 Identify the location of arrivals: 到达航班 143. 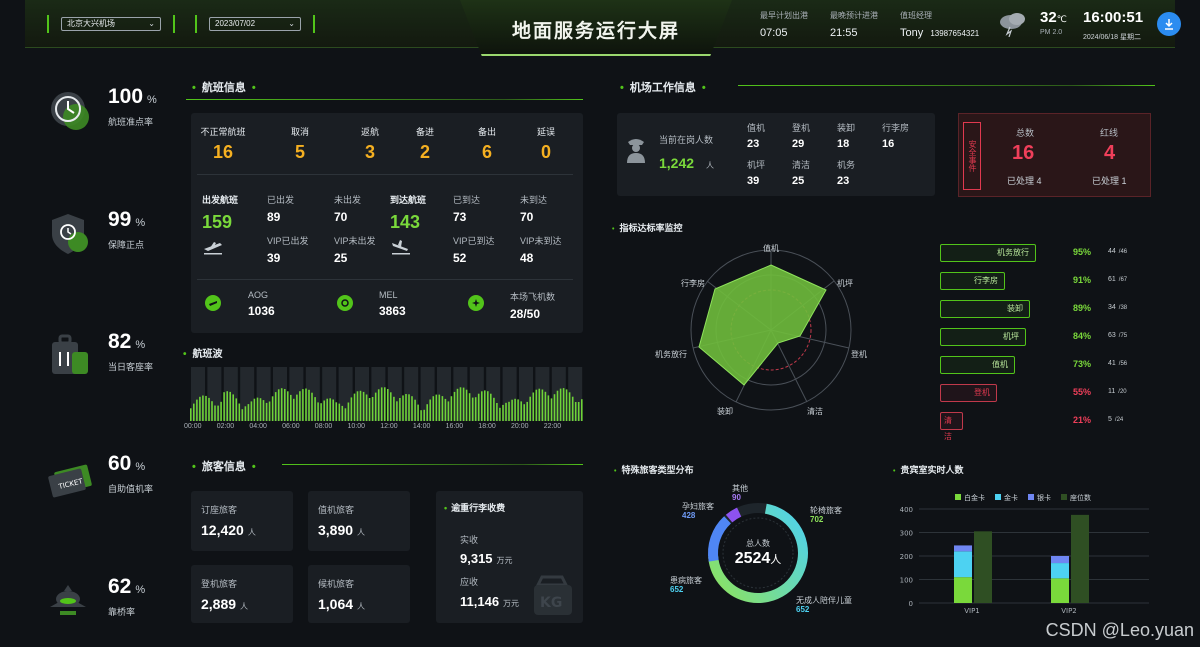
(408, 226).